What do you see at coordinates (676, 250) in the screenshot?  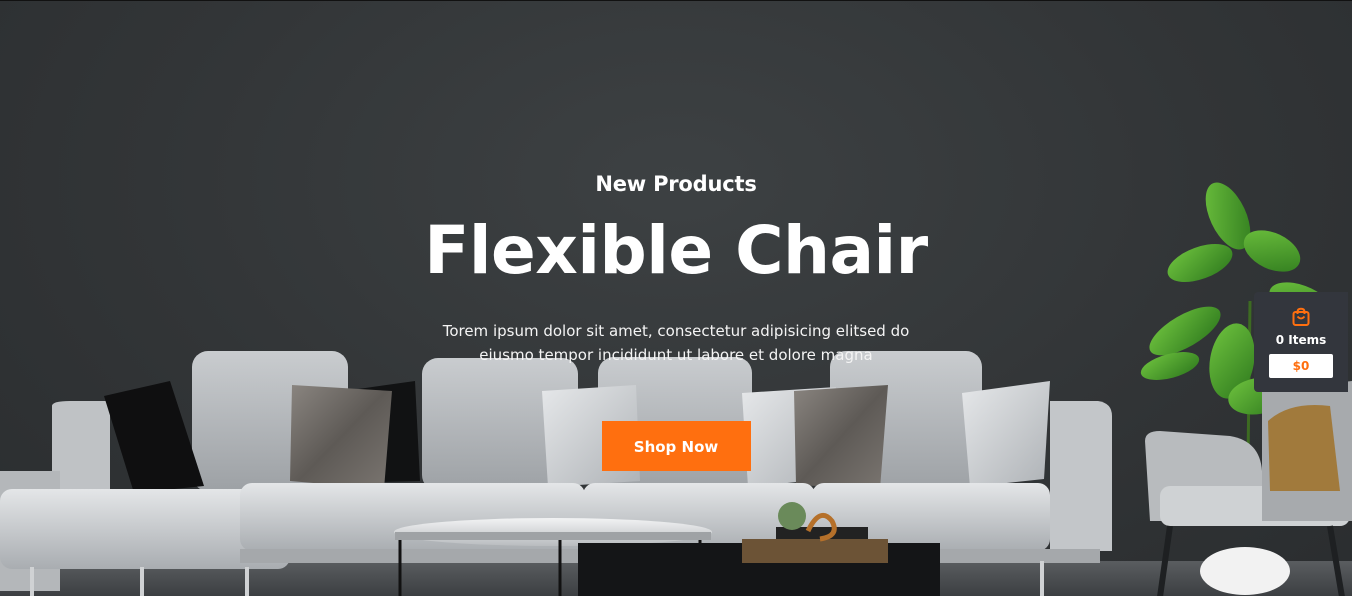 I see `hero-title: Flexible Chair` at bounding box center [676, 250].